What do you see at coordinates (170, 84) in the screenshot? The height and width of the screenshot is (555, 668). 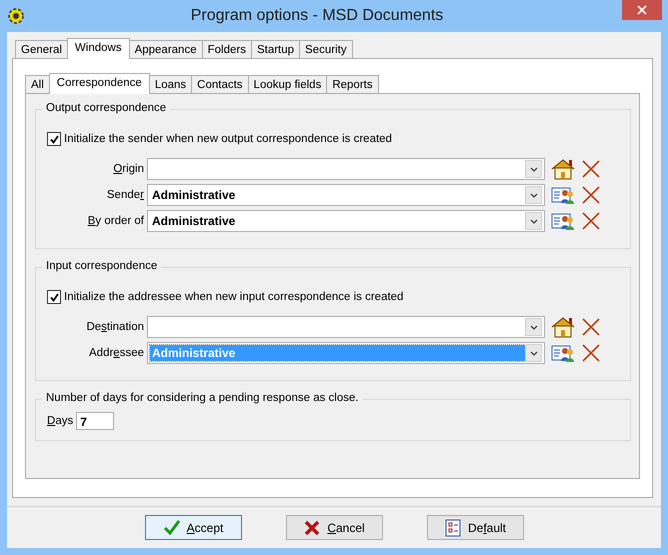 I see `tab: Loans` at bounding box center [170, 84].